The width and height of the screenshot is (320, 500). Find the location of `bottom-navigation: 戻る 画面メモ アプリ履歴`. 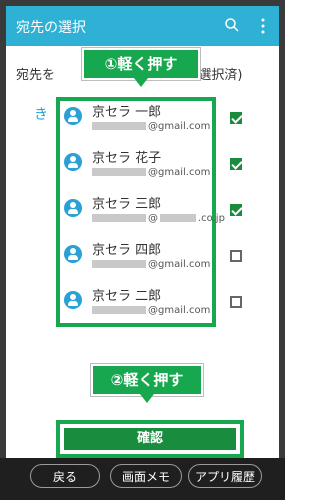

bottom-navigation: 戻る 画面メモ アプリ履歴 is located at coordinates (142, 479).